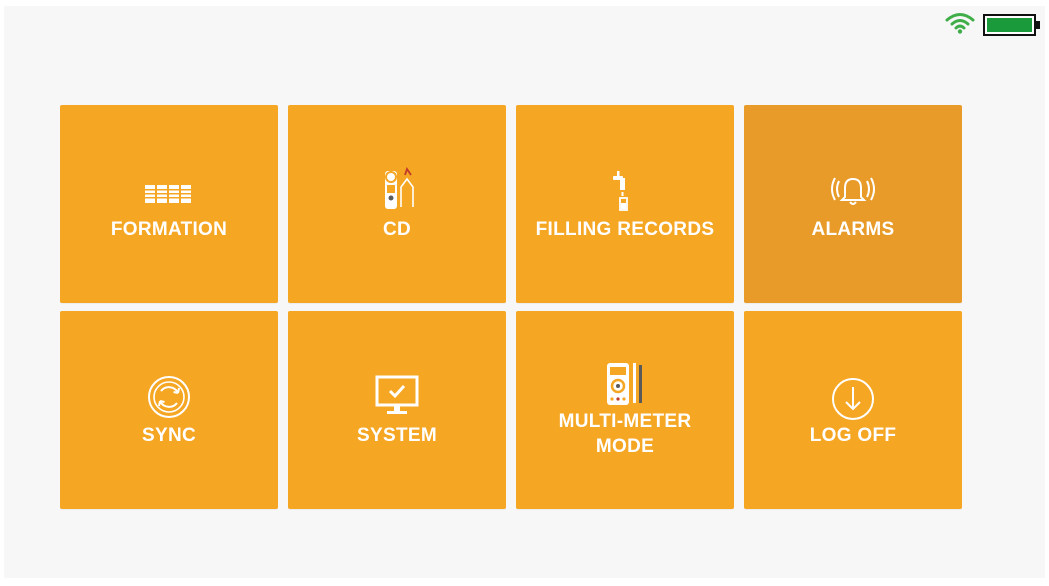 The height and width of the screenshot is (586, 1049). What do you see at coordinates (853, 435) in the screenshot?
I see `tile-label: LOG OFF` at bounding box center [853, 435].